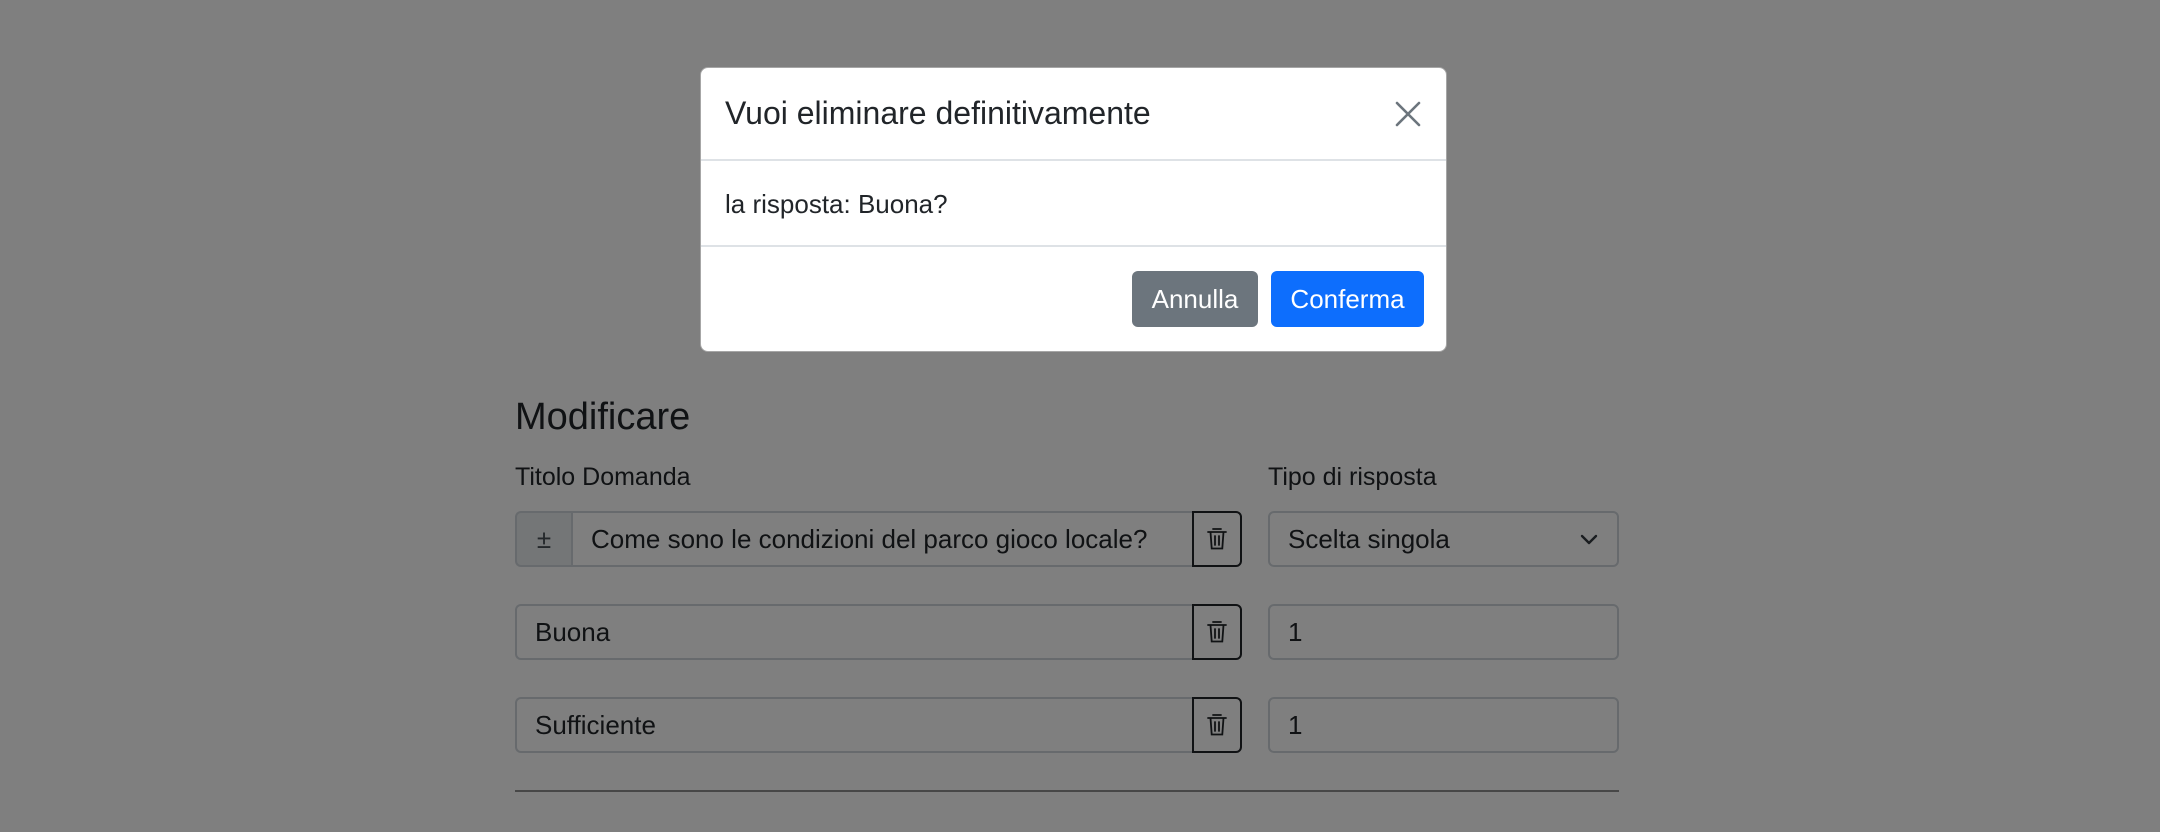 The height and width of the screenshot is (832, 2160). I want to click on cancel-button: Annulla, so click(1195, 299).